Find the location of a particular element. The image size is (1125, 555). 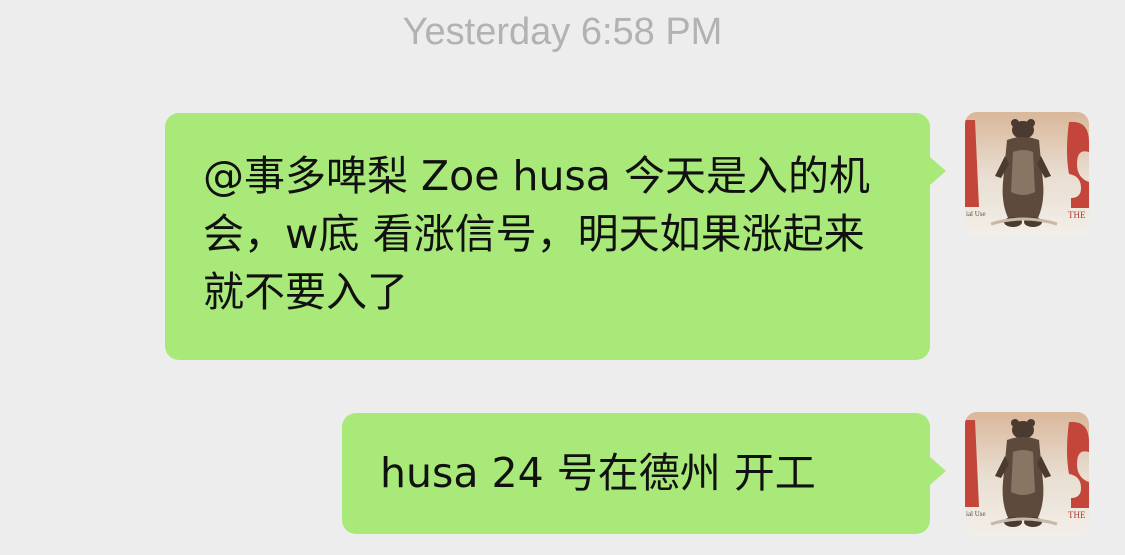

message-text: husa 24 号在德州 开工 is located at coordinates (598, 473).